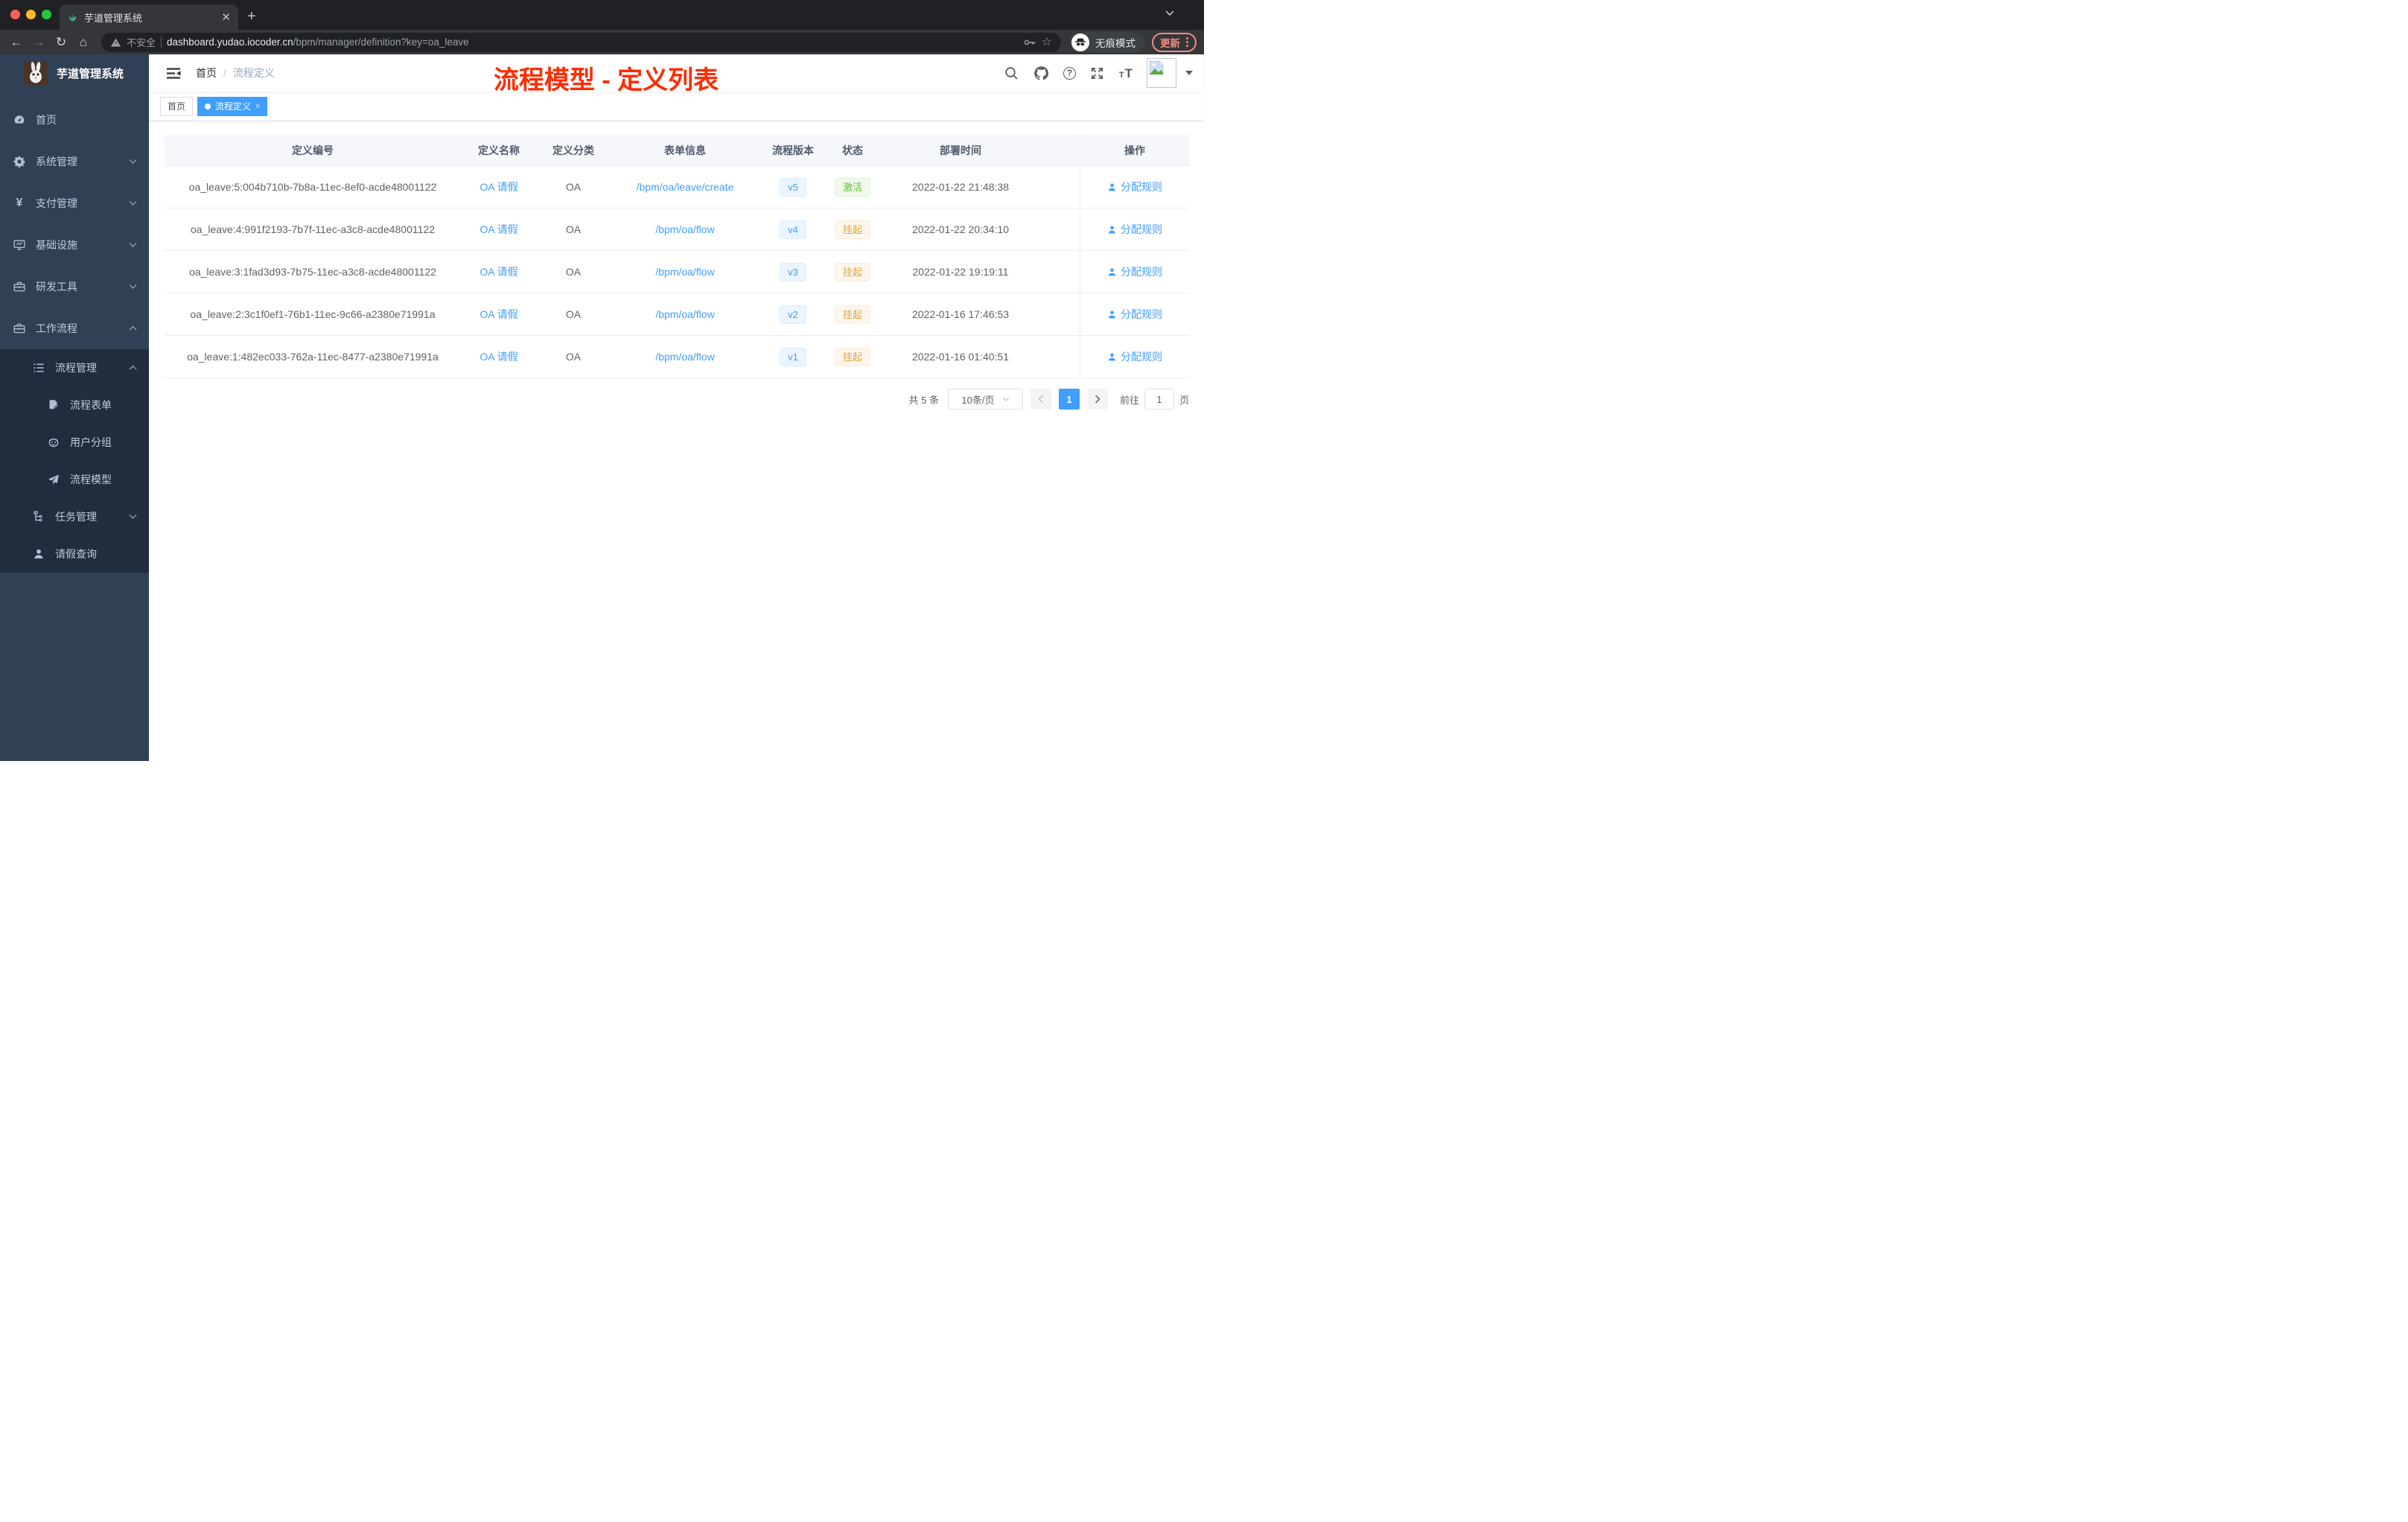 Image resolution: width=2408 pixels, height=1522 pixels. Describe the element at coordinates (852, 187) in the screenshot. I see `status-badge: 激活` at that location.